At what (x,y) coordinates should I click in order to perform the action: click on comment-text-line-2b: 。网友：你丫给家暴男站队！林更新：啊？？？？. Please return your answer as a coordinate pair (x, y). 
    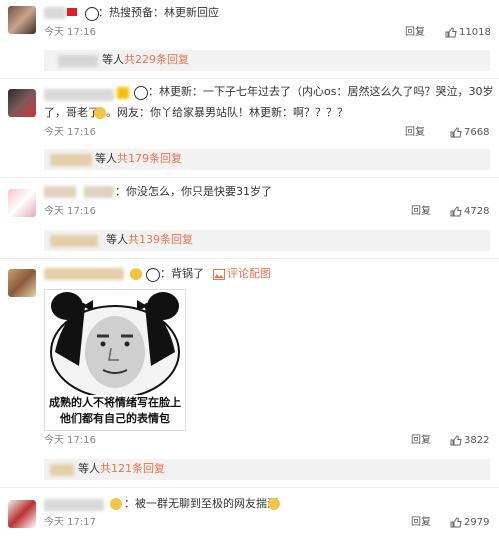
    Looking at the image, I should click on (227, 112).